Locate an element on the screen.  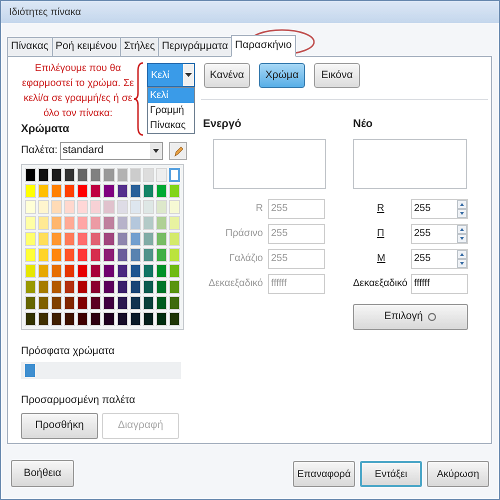
dialog-button: Ακύρωση is located at coordinates (458, 474).